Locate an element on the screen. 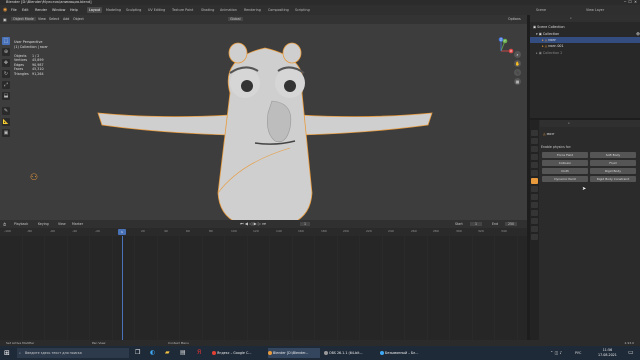  tab-modeling: Modeling is located at coordinates (113, 10).